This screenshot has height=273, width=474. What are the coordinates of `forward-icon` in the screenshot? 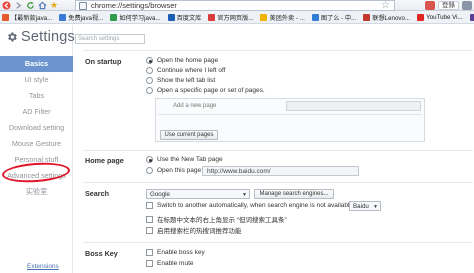 It's located at (18, 5).